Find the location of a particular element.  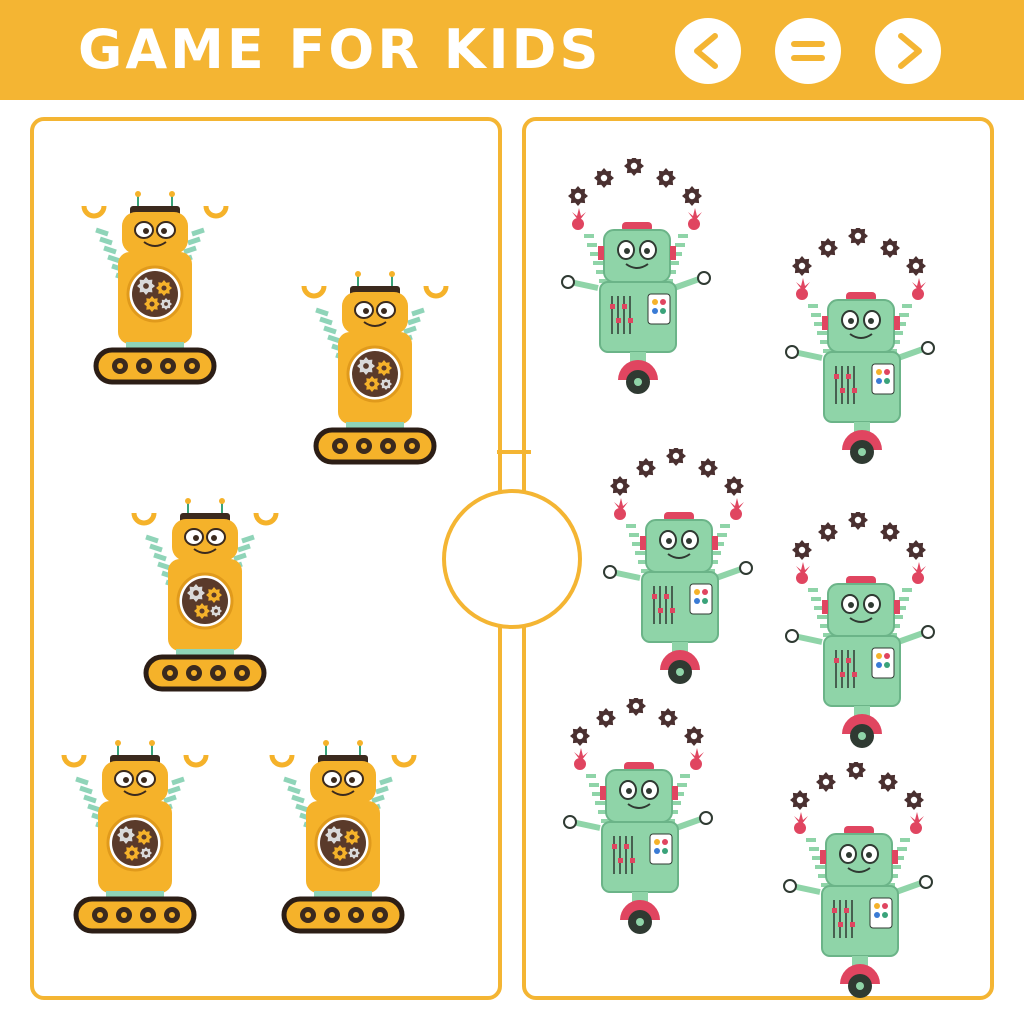

answer-circle is located at coordinates (512, 559).